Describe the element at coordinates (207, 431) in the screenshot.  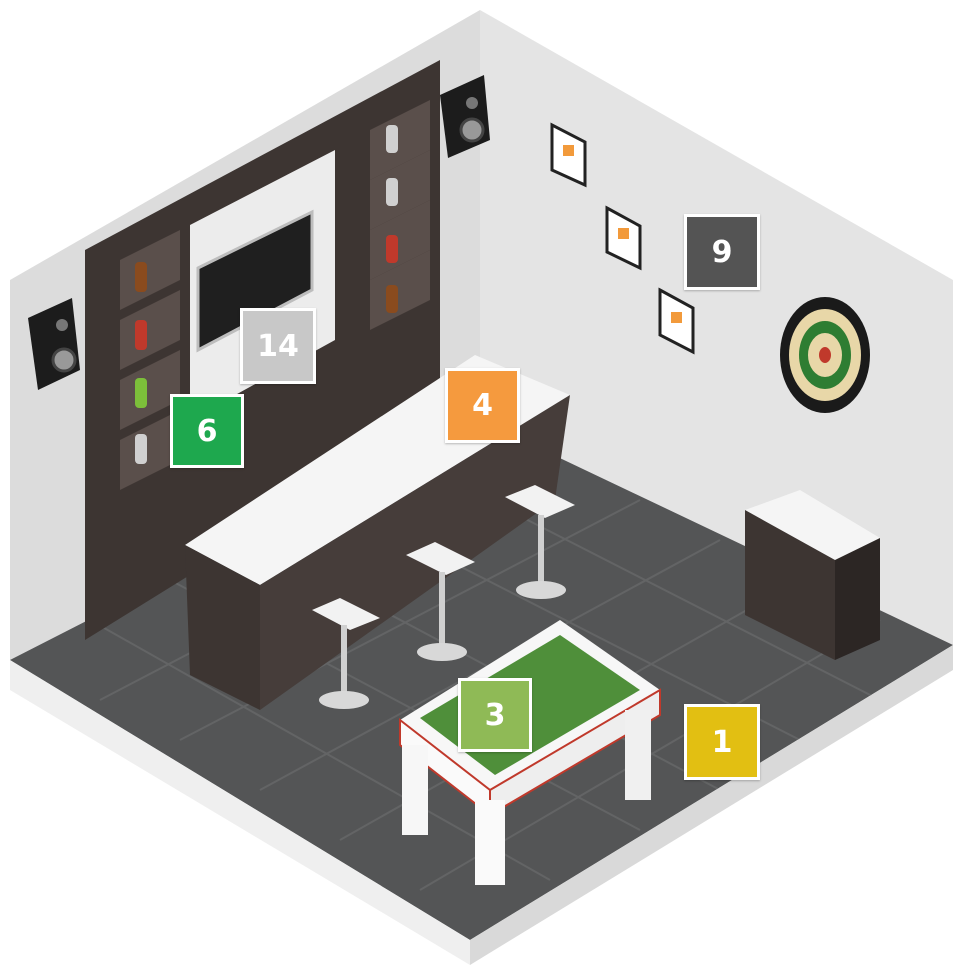
I see `badge-6: 6` at that location.